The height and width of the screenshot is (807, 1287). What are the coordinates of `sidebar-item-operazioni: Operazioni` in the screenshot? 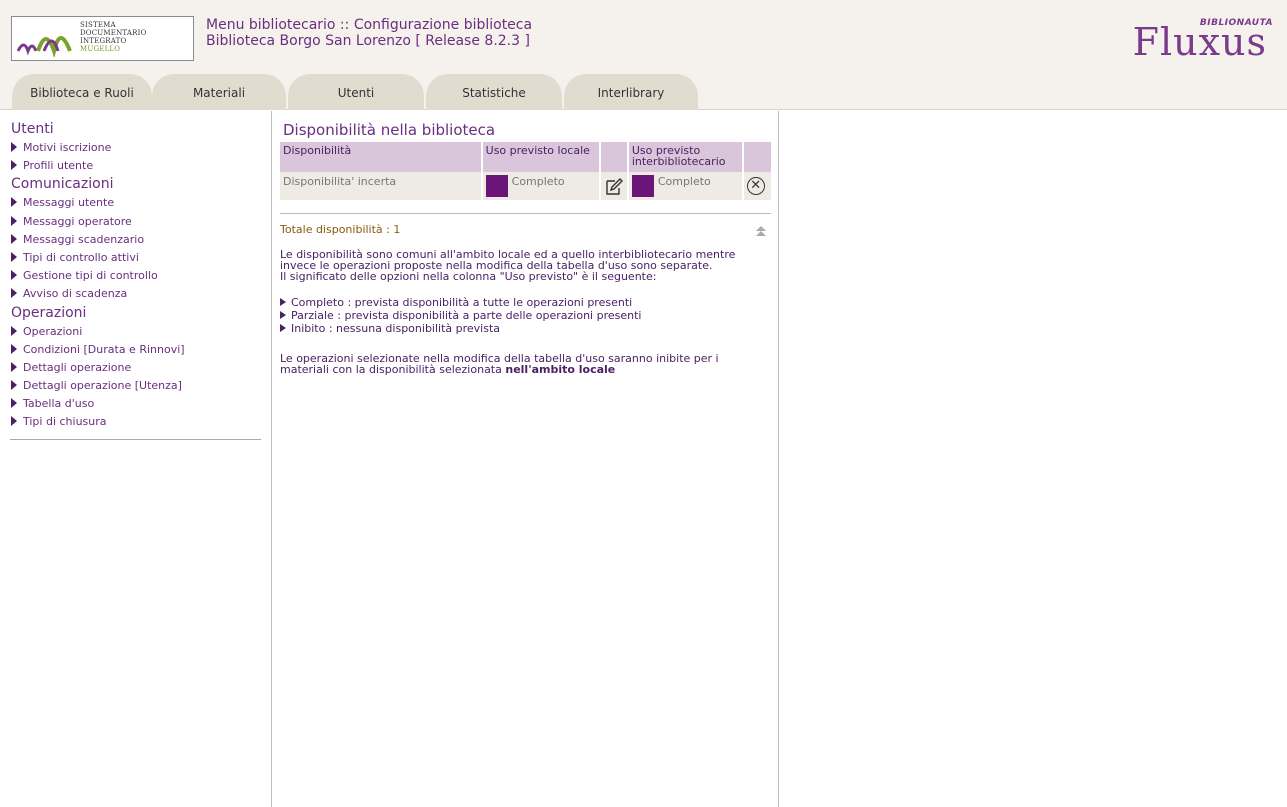 It's located at (135, 332).